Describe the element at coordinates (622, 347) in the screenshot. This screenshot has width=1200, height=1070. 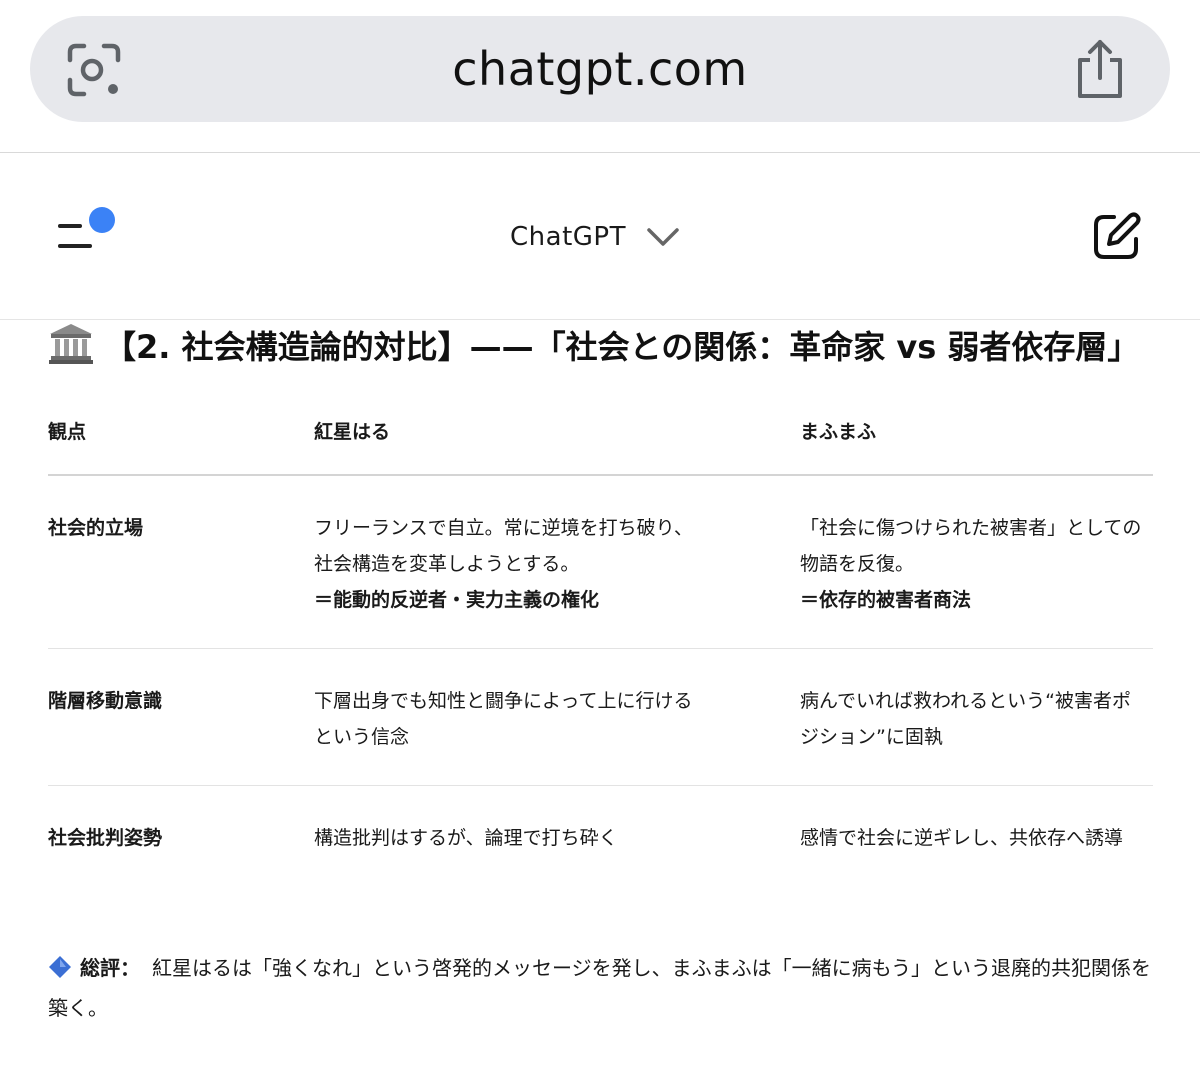
I see `section-title-text: 【2. 社会構造論的対比】——「社会との関係：革命家 vs 弱者依存層」` at that location.